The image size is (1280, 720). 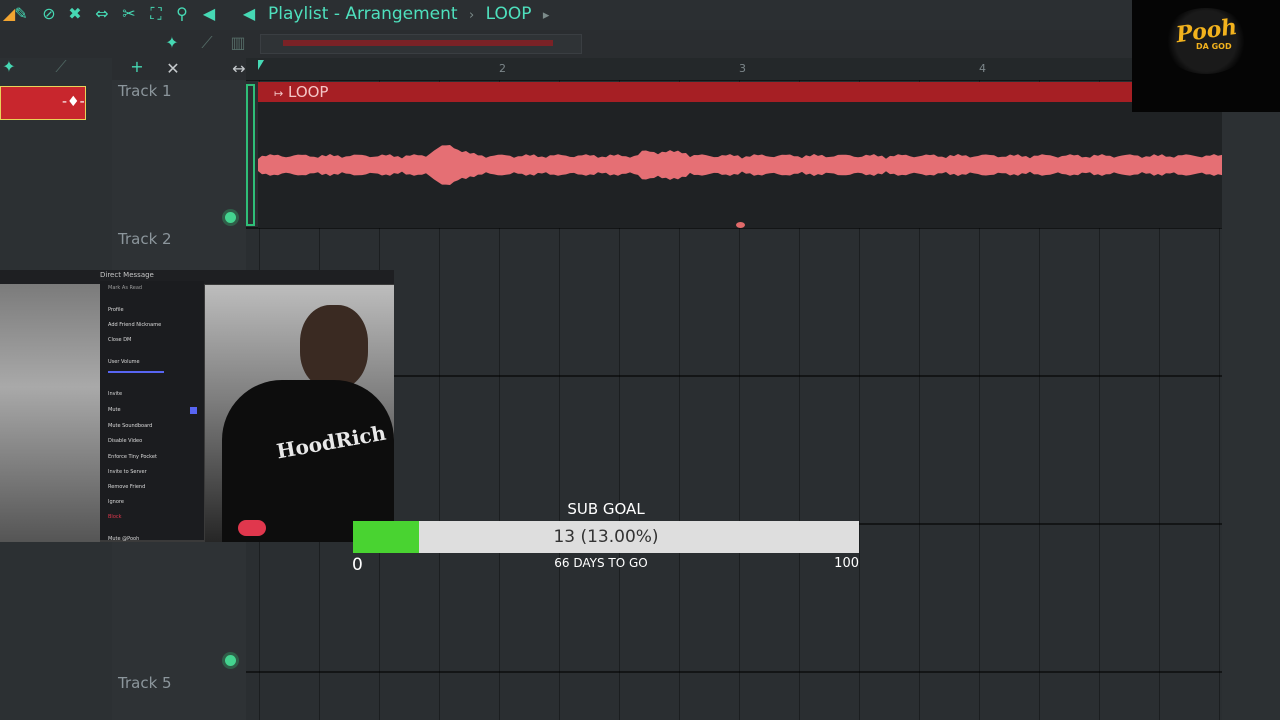 What do you see at coordinates (207, 43) in the screenshot?
I see `link-icon: ⟋` at bounding box center [207, 43].